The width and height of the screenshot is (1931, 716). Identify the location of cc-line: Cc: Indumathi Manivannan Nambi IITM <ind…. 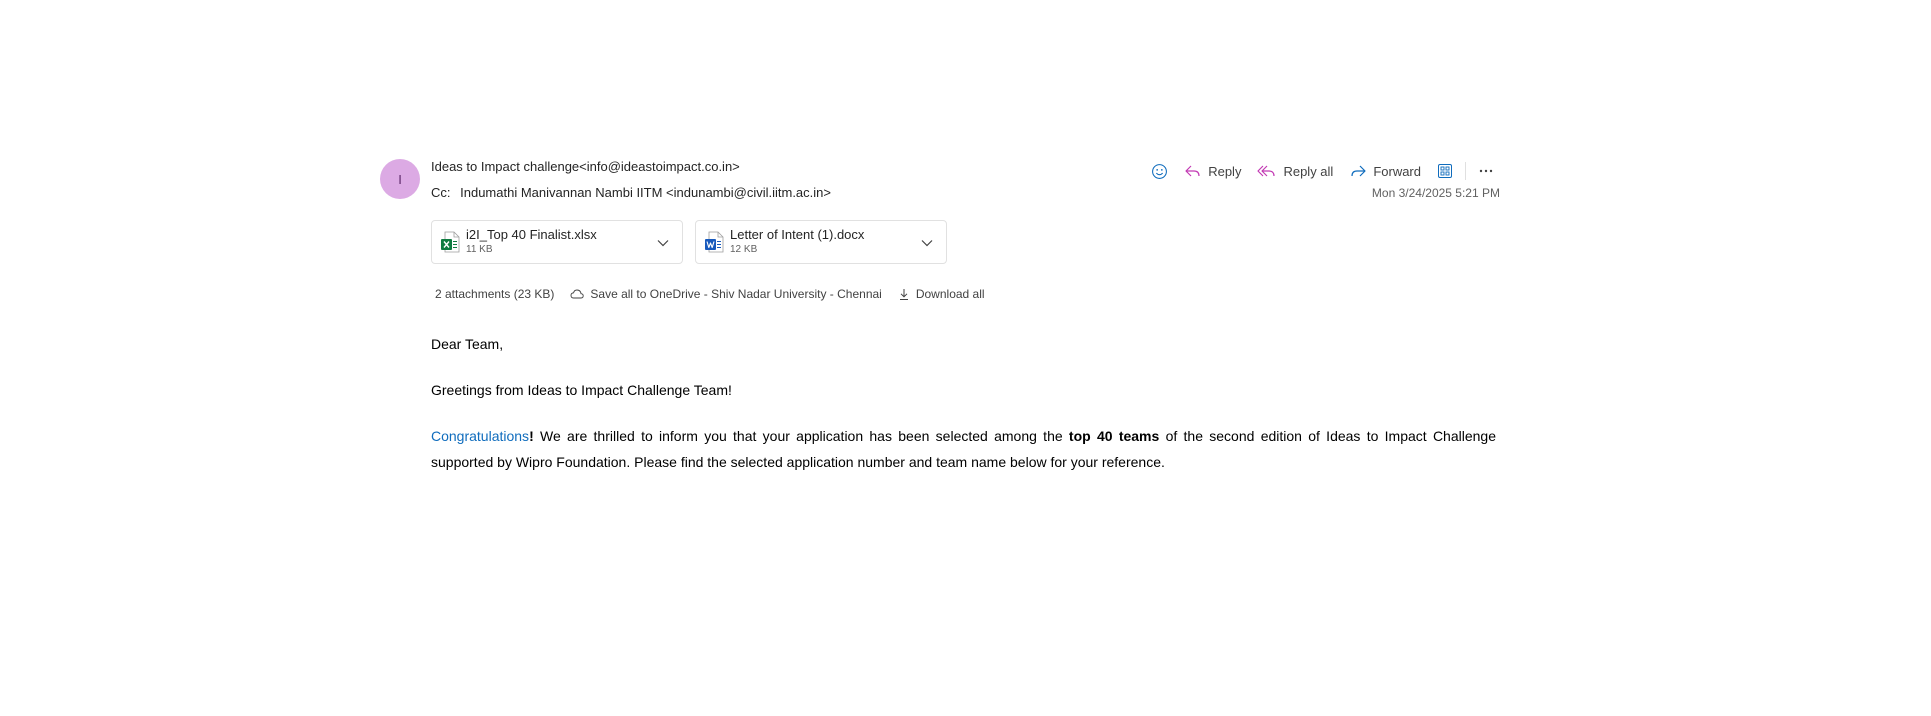
(631, 192).